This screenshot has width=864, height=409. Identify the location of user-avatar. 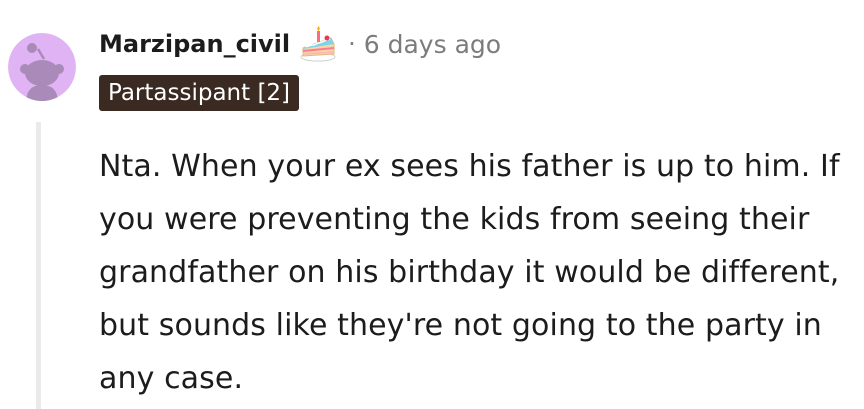
(42, 67).